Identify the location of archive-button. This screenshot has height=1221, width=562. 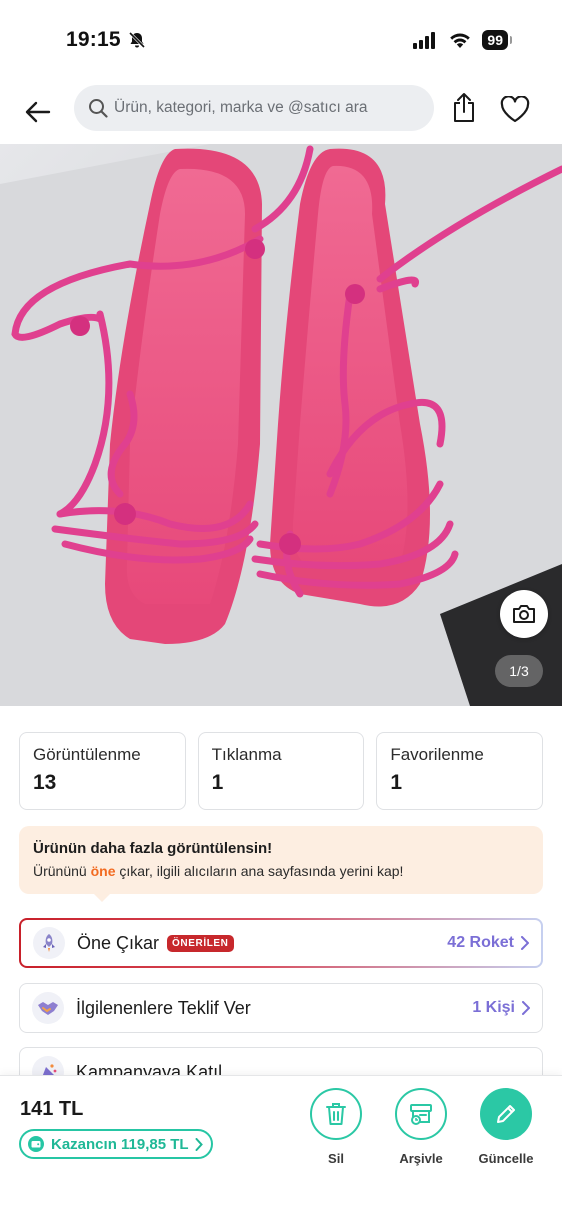
(421, 1114).